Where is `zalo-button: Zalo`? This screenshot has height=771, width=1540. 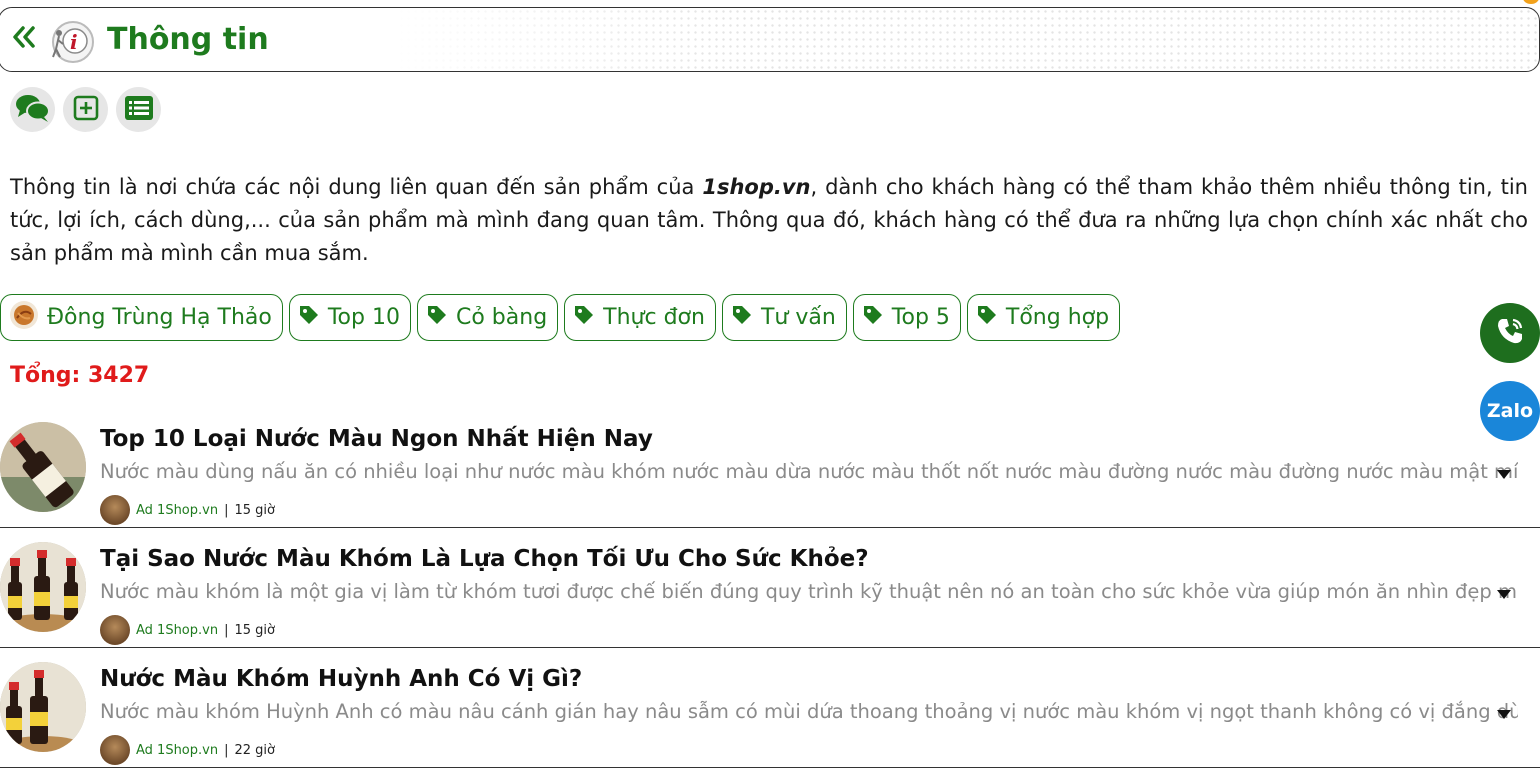 zalo-button: Zalo is located at coordinates (1510, 411).